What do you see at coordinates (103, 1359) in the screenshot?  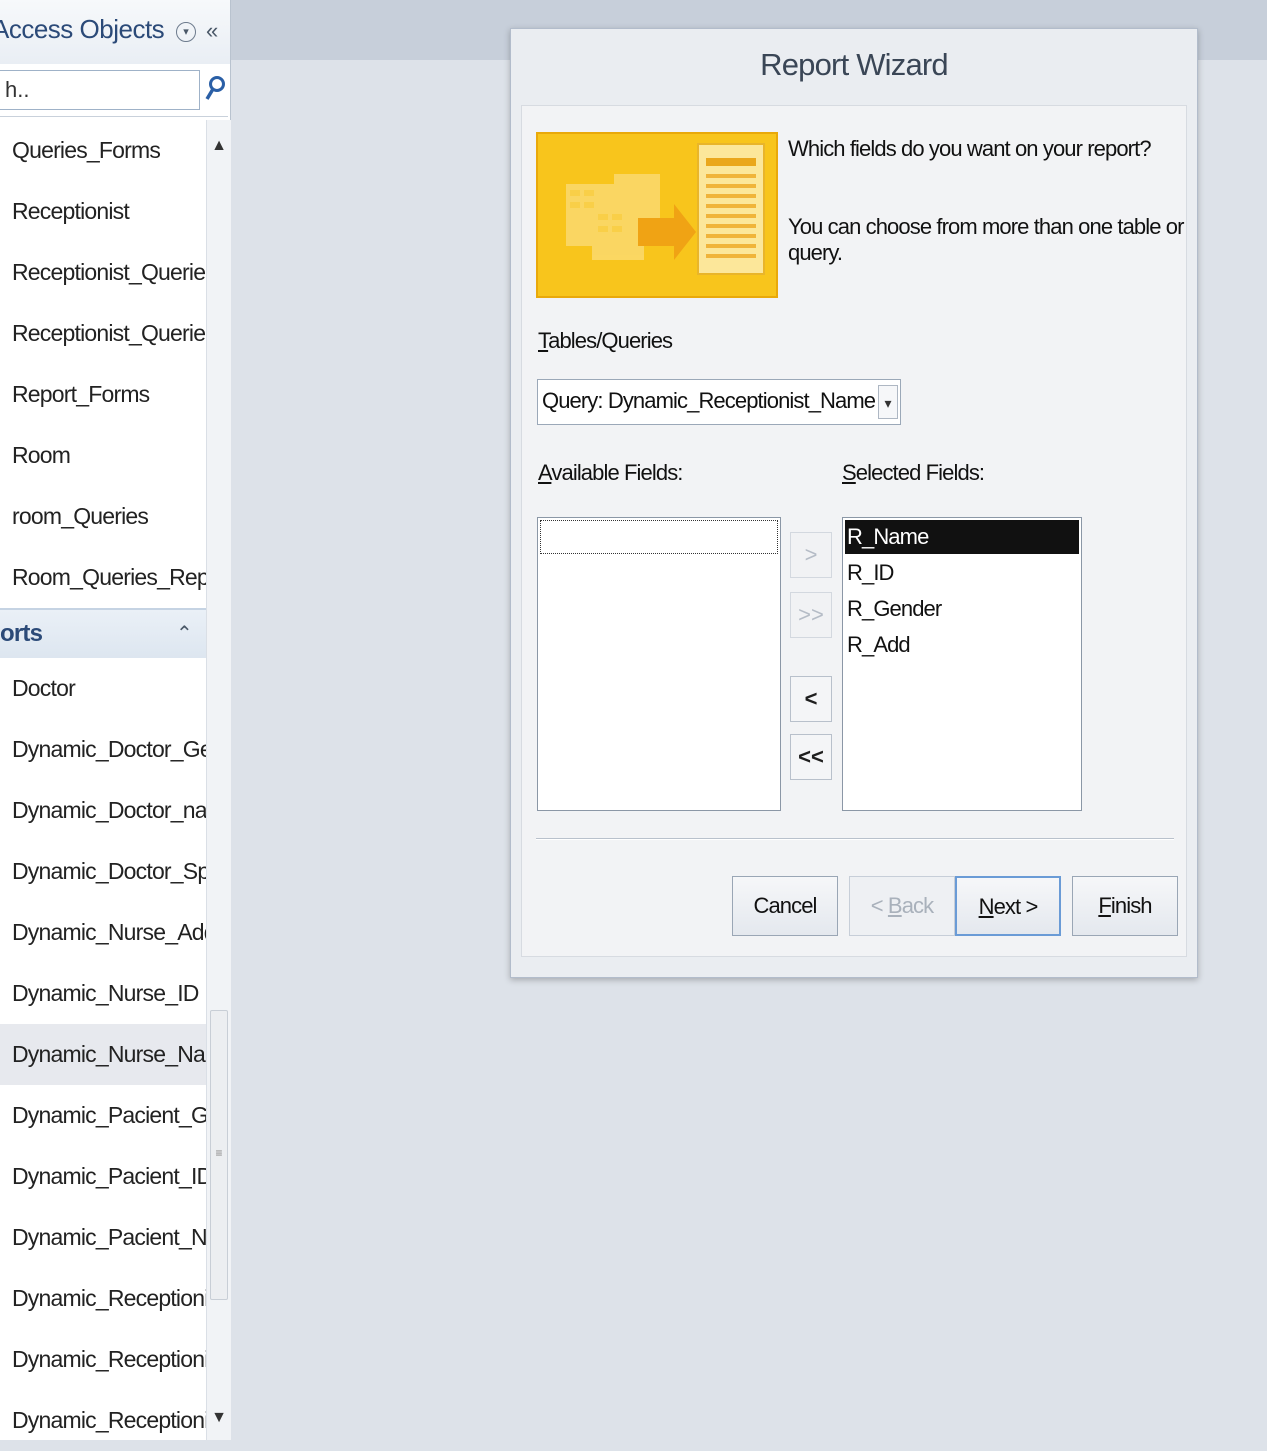 I see `nav-item: Dynamic_Receptionist_ID` at bounding box center [103, 1359].